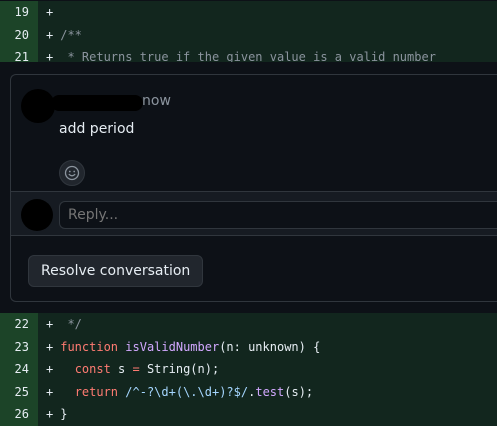 Image resolution: width=497 pixels, height=426 pixels. What do you see at coordinates (37, 215) in the screenshot?
I see `reply-avatar` at bounding box center [37, 215].